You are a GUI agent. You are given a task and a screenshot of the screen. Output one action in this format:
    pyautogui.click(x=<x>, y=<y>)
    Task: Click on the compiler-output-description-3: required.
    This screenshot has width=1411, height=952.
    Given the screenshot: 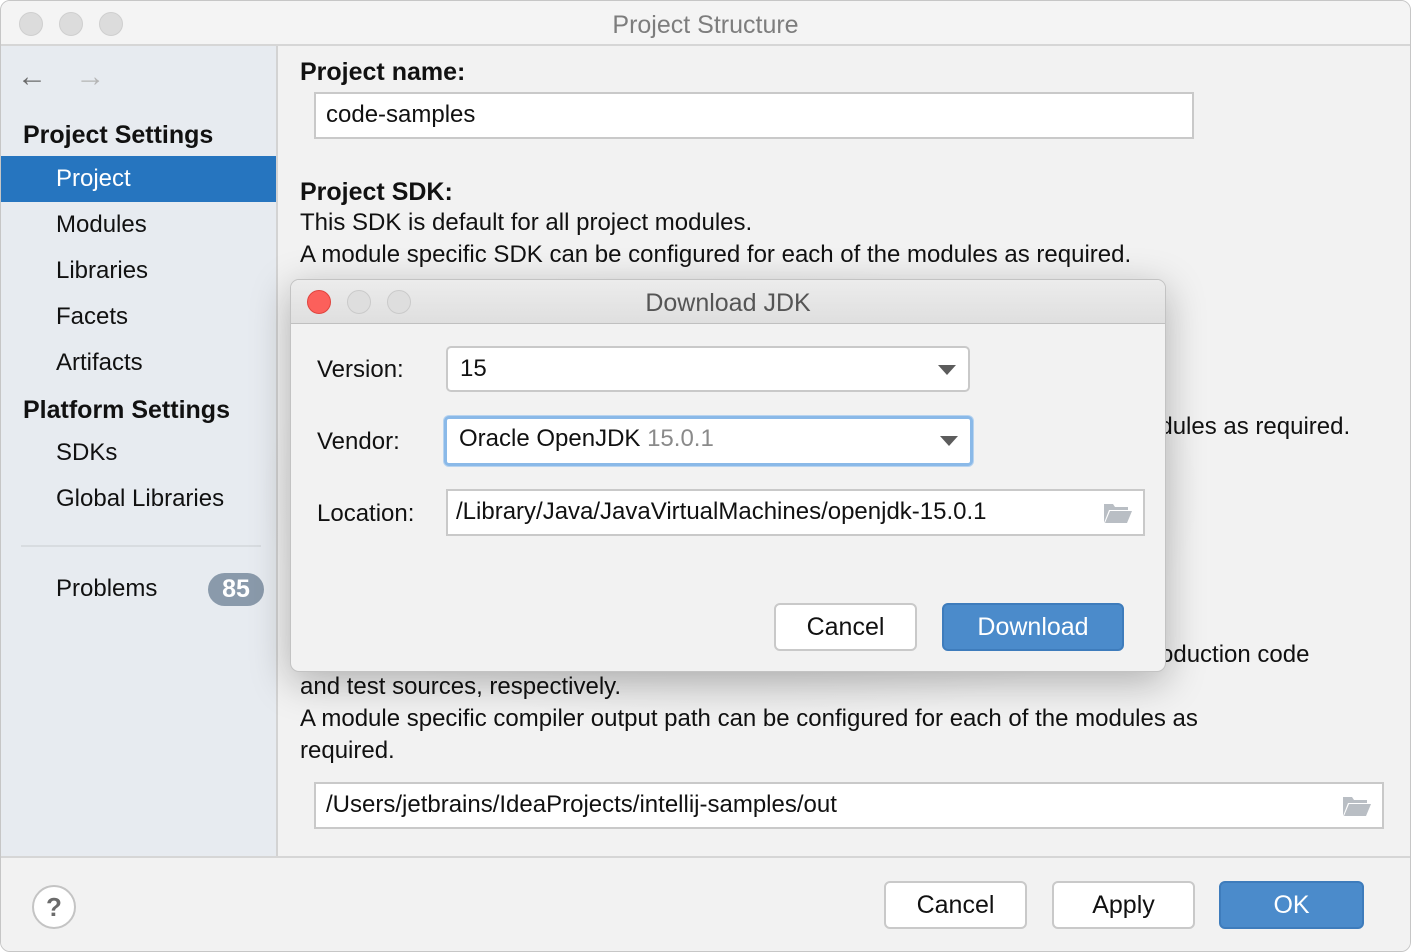 What is the action you would take?
    pyautogui.click(x=347, y=750)
    